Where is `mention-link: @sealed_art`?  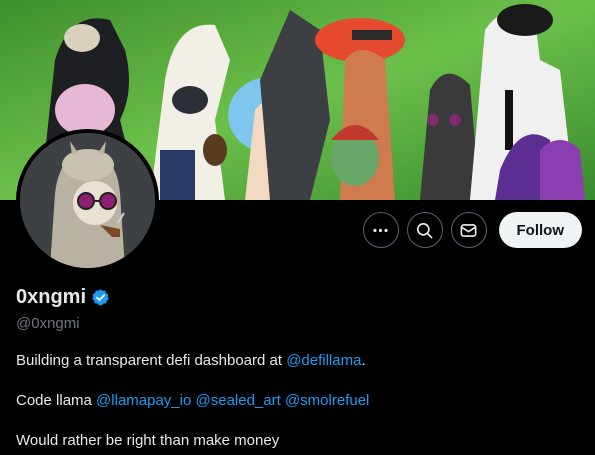 mention-link: @sealed_art is located at coordinates (238, 400).